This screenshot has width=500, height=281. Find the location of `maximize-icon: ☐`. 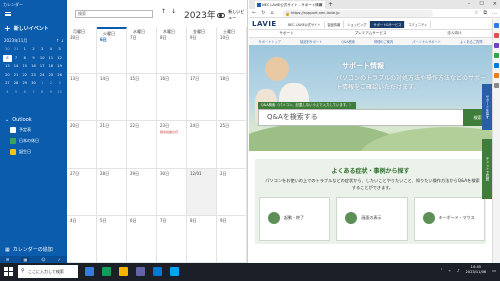

maximize-icon: ☐ is located at coordinates (481, 4).